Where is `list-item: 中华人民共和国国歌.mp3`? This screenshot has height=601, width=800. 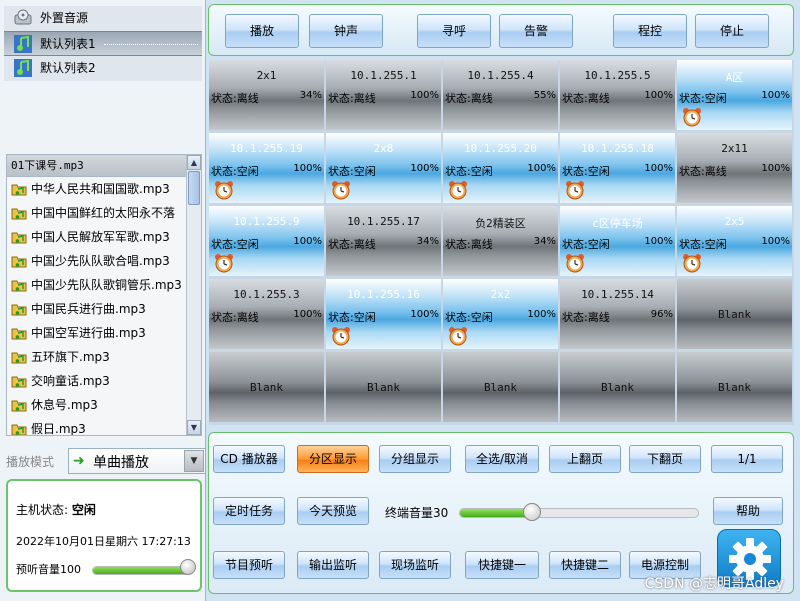 list-item: 中华人民共和国国歌.mp3 is located at coordinates (97, 189).